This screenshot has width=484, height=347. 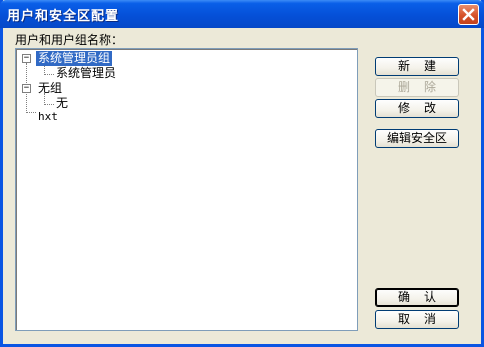 I want to click on close-button, so click(x=468, y=14).